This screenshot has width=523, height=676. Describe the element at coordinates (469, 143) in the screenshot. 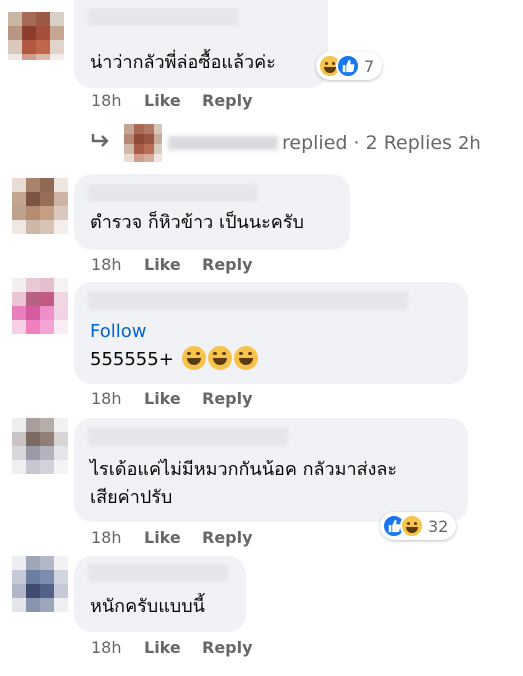

I see `reply-timestamp: 2h` at that location.